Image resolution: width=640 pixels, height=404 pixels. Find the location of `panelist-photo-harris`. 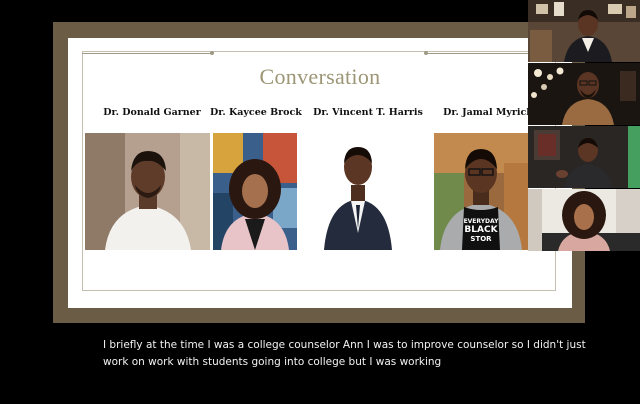

panelist-photo-harris is located at coordinates (358, 191).